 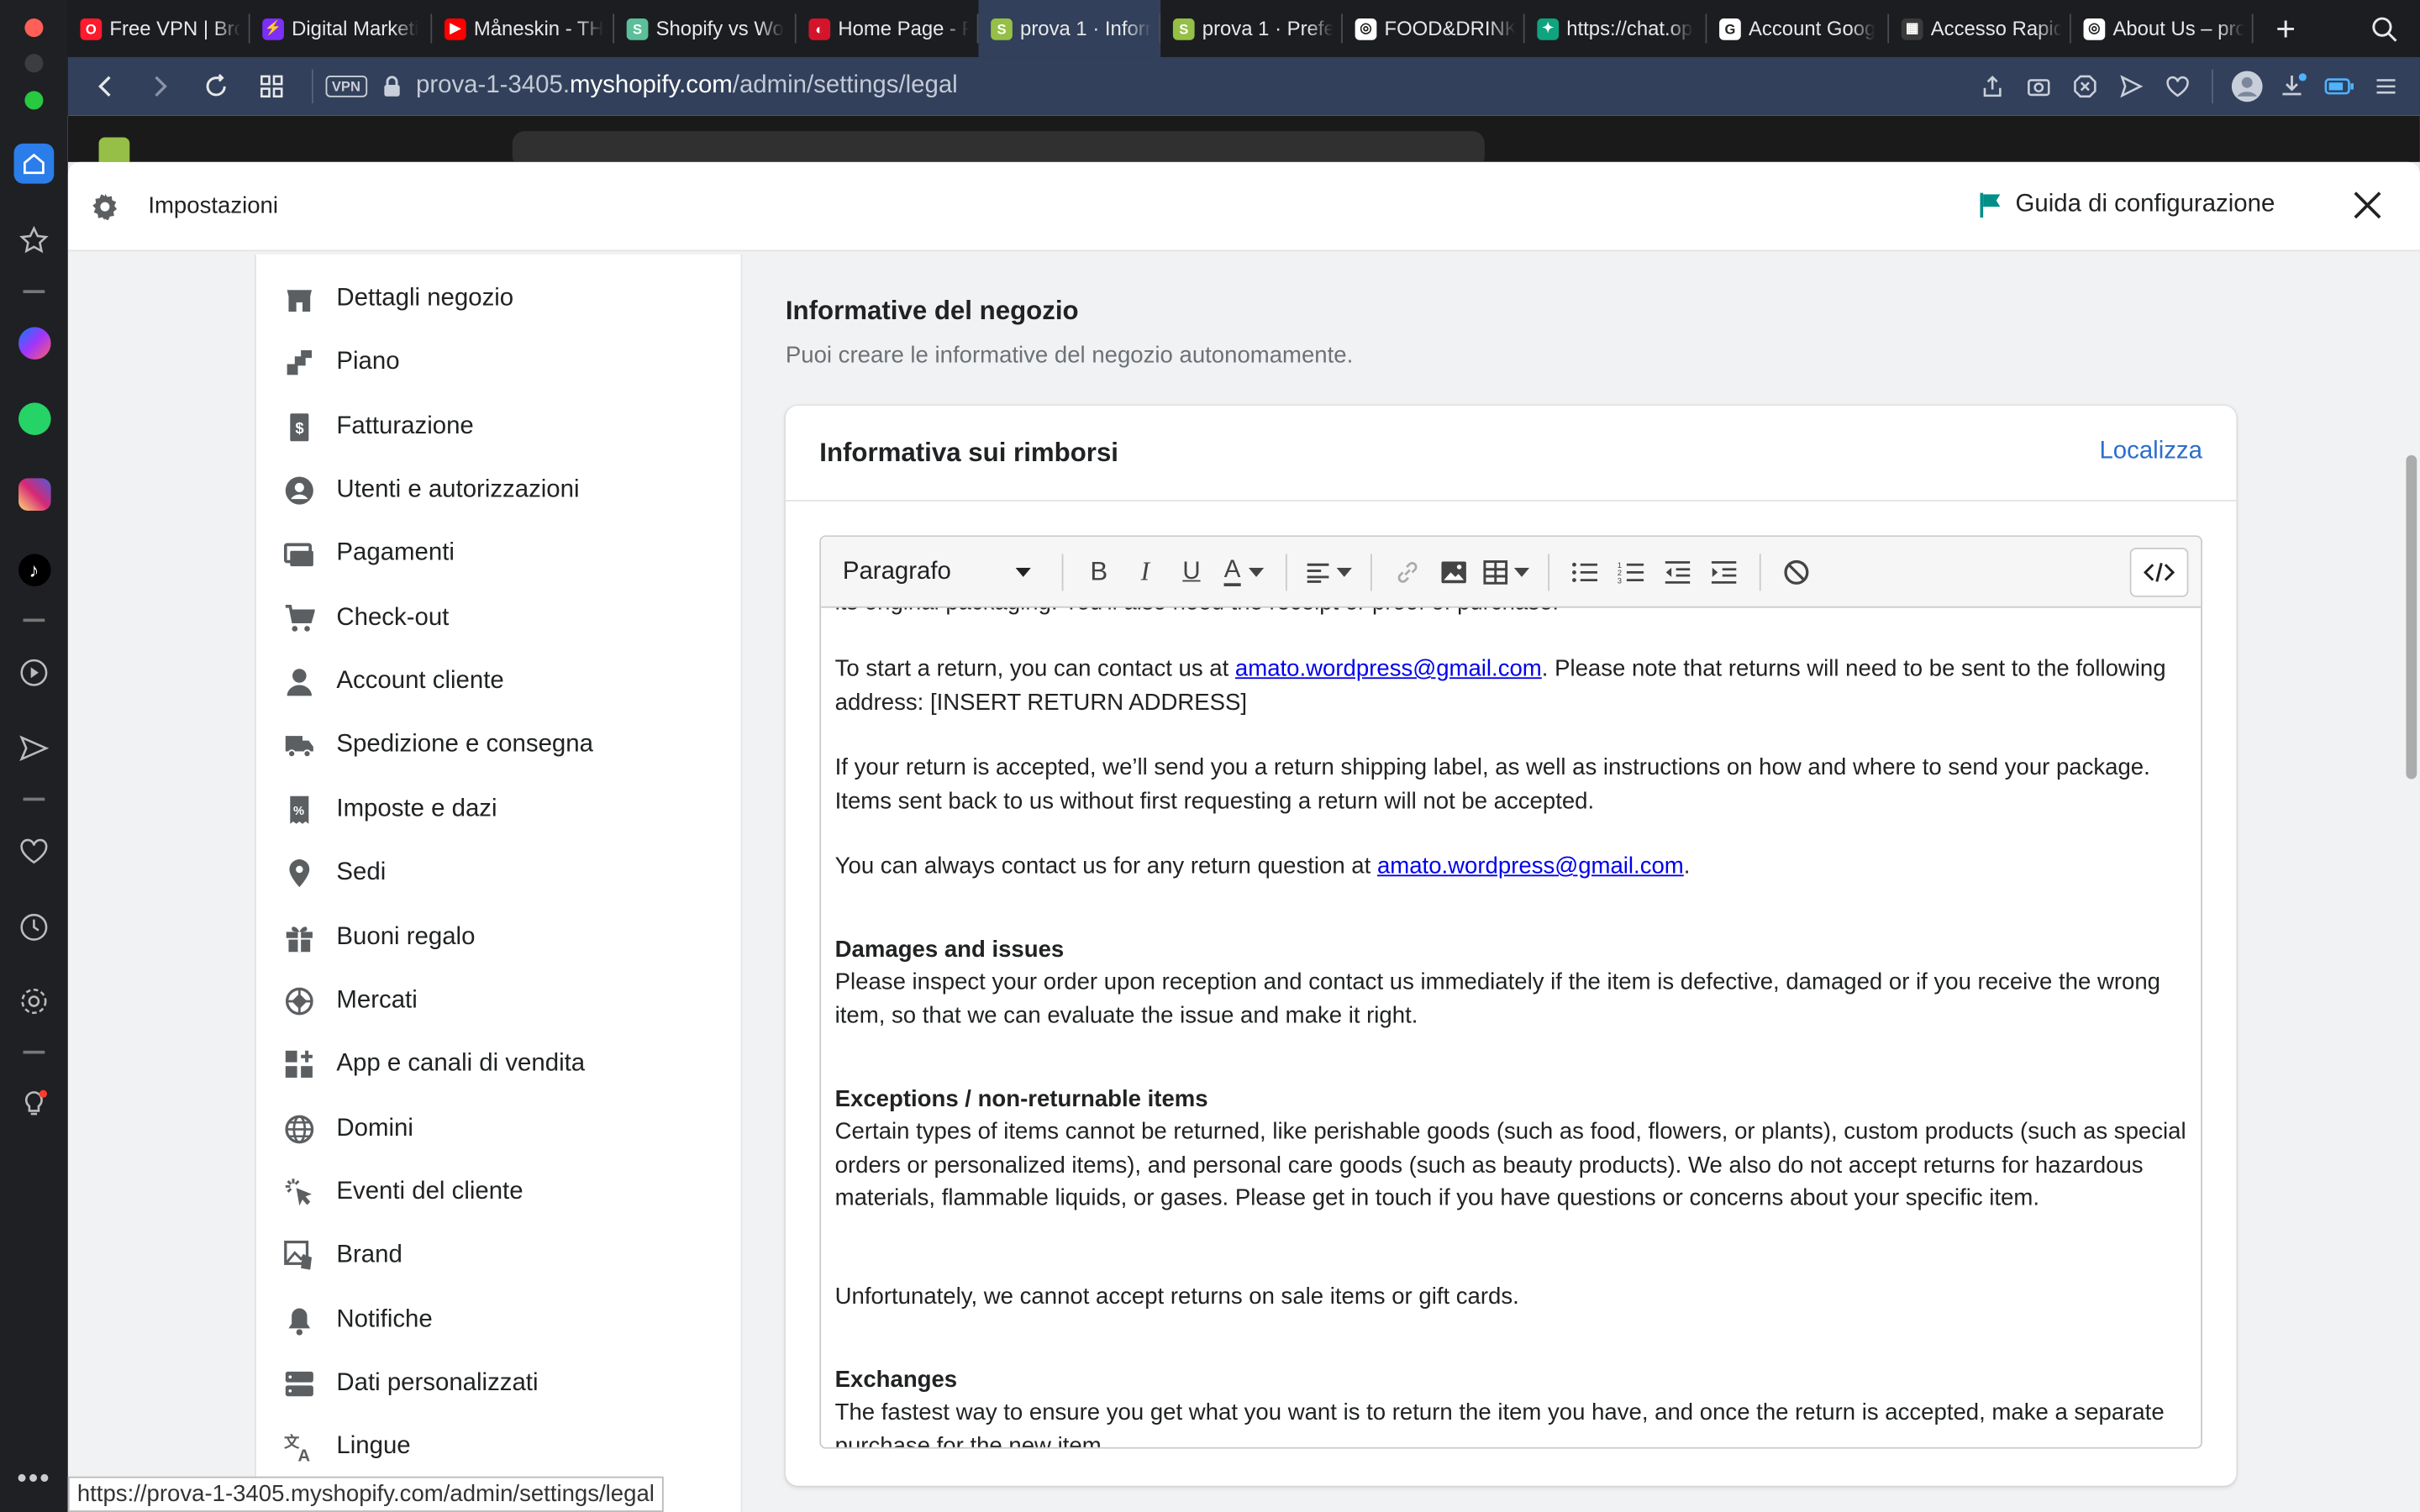 What do you see at coordinates (350, 1001) in the screenshot?
I see `nav-item: Mercati` at bounding box center [350, 1001].